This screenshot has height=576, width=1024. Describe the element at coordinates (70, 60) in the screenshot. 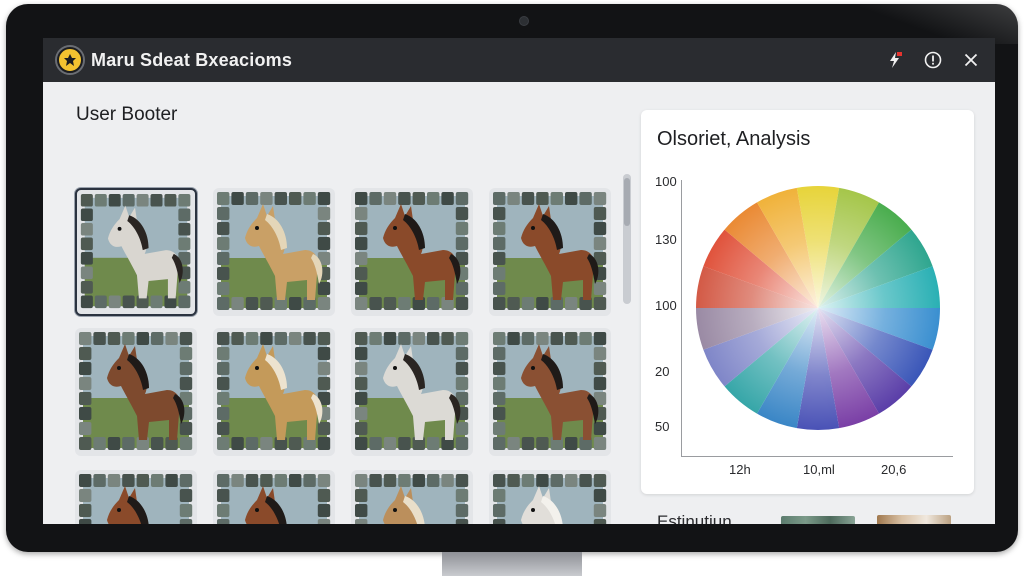

I see `app-logo-icon` at that location.